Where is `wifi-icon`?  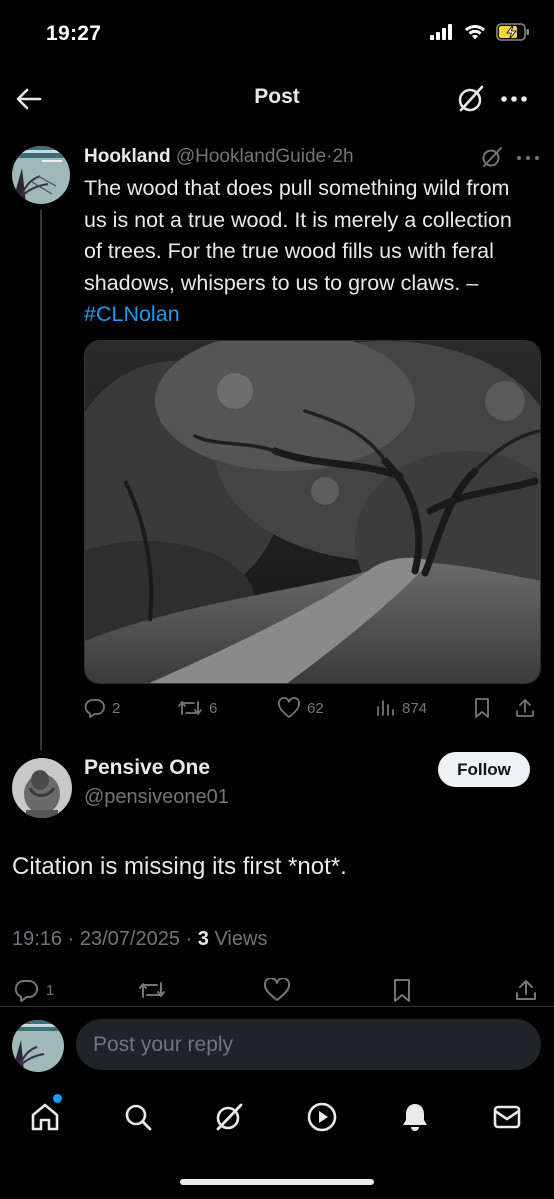
wifi-icon is located at coordinates (475, 32).